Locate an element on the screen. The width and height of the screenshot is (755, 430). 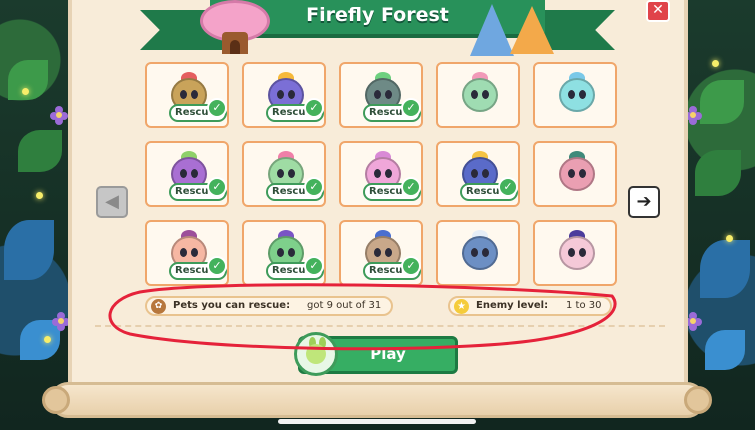
red-annotation-circle is located at coordinates (362, 317).